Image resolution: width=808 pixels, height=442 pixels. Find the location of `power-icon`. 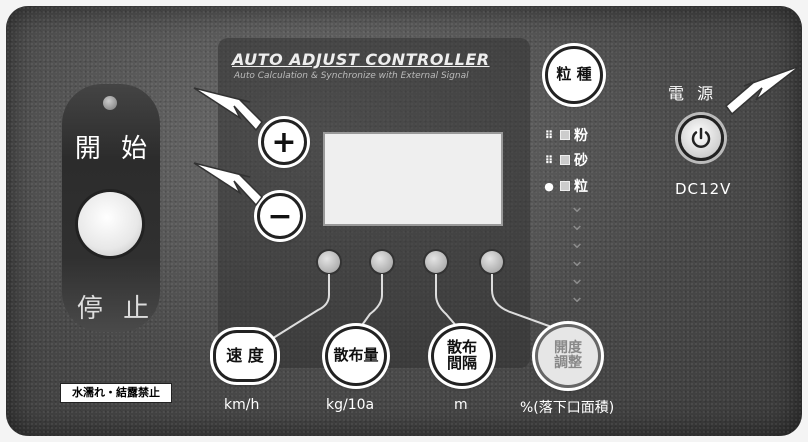

power-icon is located at coordinates (701, 137).